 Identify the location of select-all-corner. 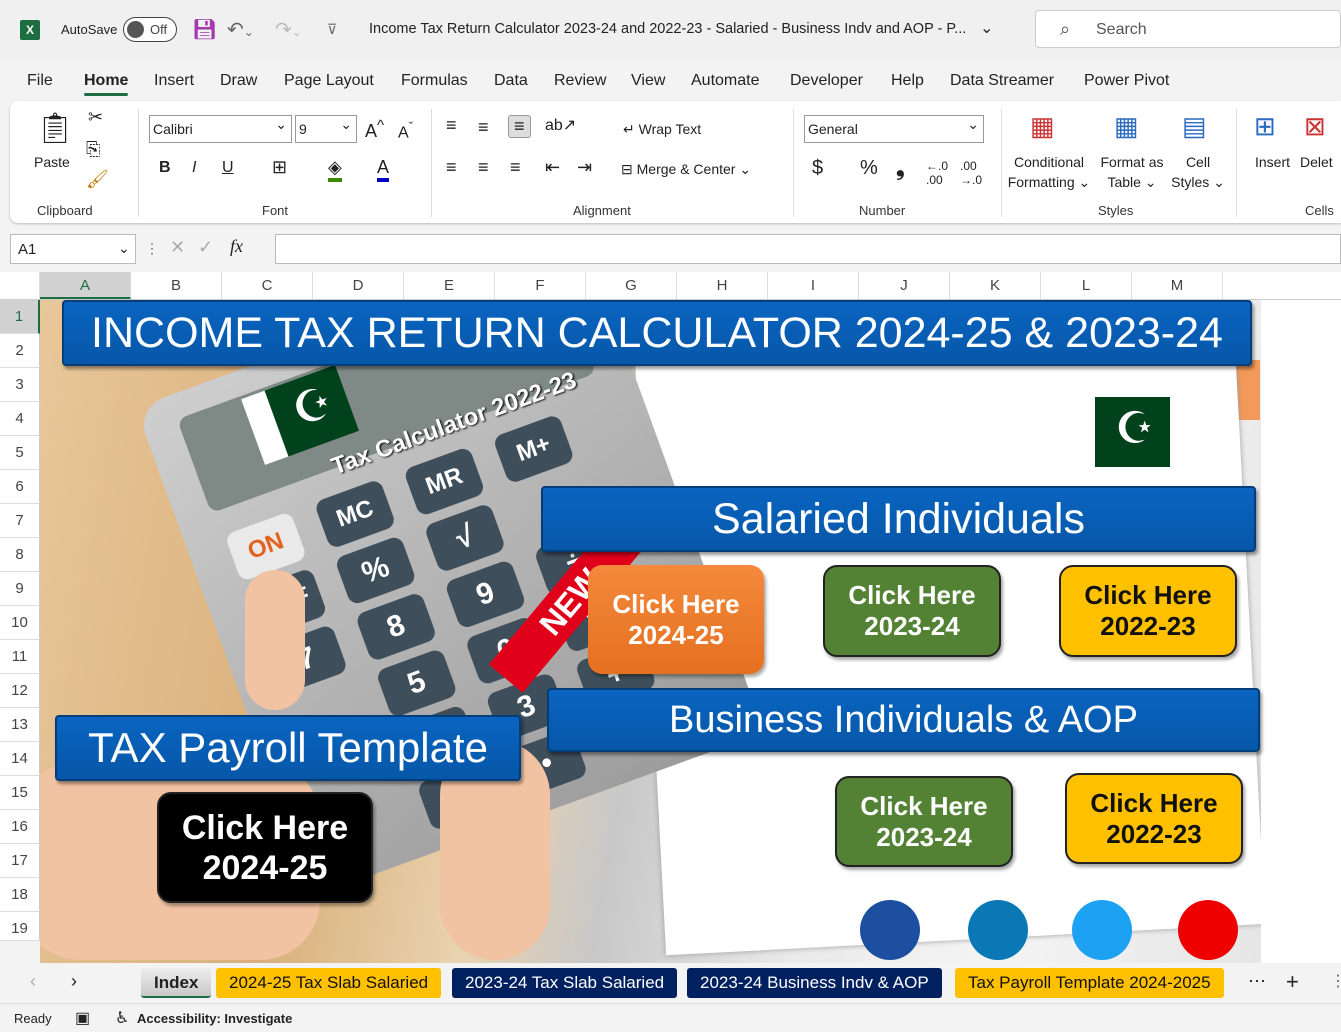
(20, 285).